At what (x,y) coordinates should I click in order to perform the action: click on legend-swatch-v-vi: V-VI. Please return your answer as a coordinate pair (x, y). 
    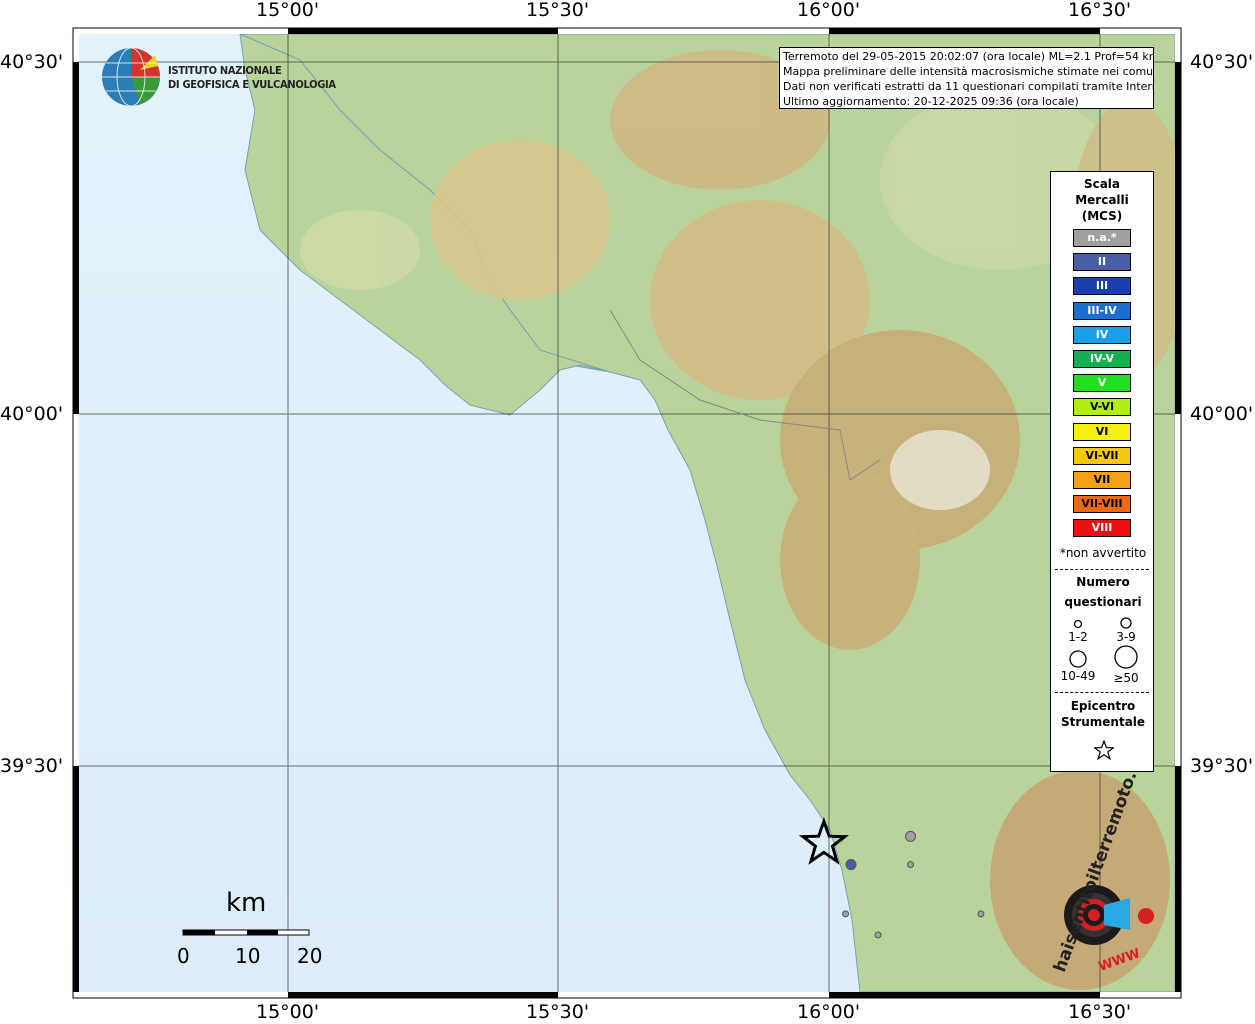
    Looking at the image, I should click on (1102, 407).